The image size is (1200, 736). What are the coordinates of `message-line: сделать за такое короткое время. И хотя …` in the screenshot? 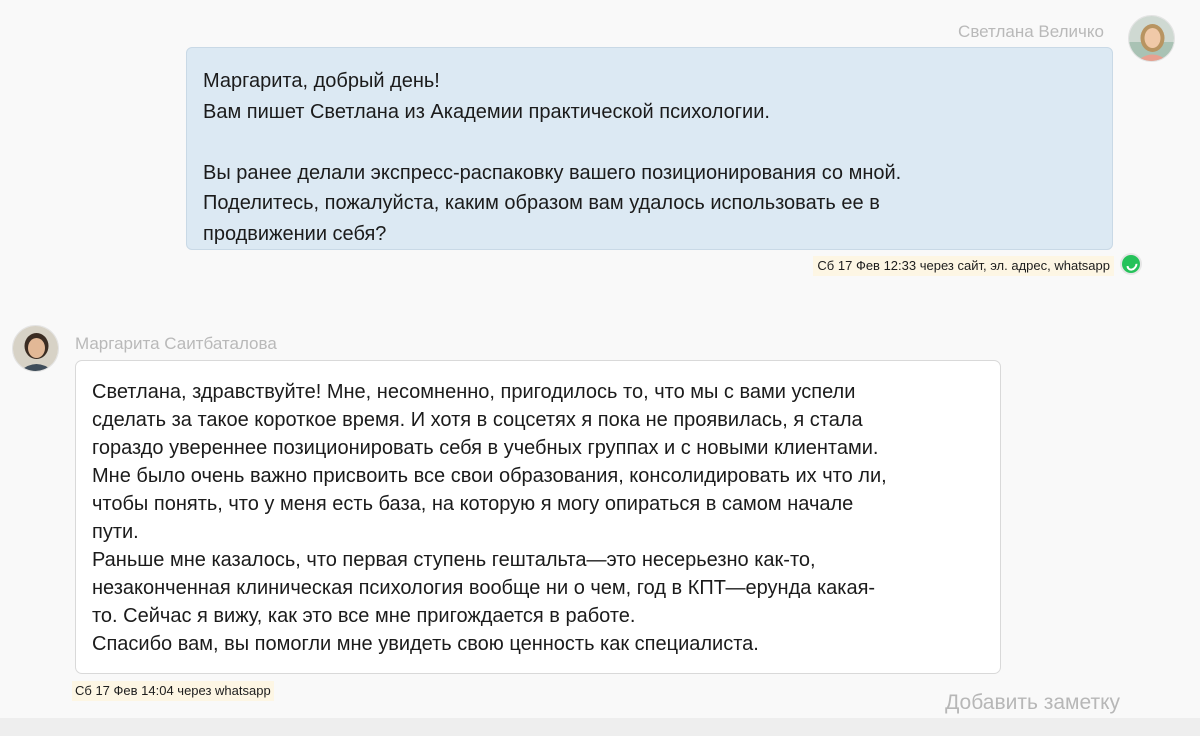 It's located at (477, 420).